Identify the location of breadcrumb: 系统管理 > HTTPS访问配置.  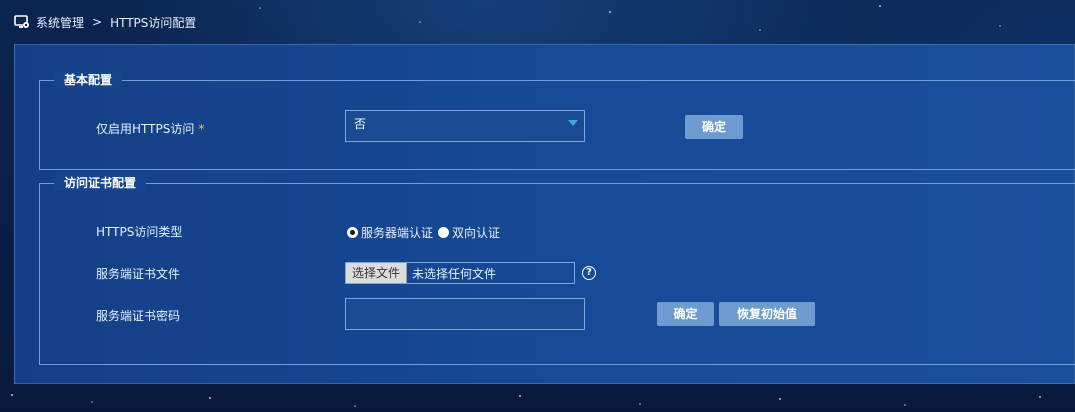
(105, 22).